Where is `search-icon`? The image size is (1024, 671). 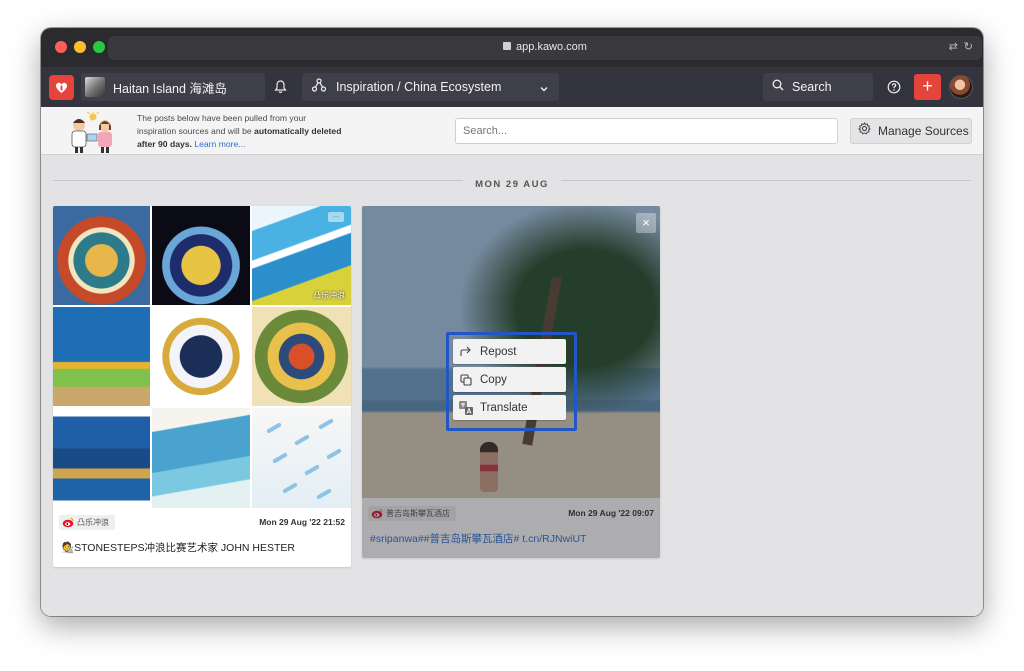 search-icon is located at coordinates (778, 87).